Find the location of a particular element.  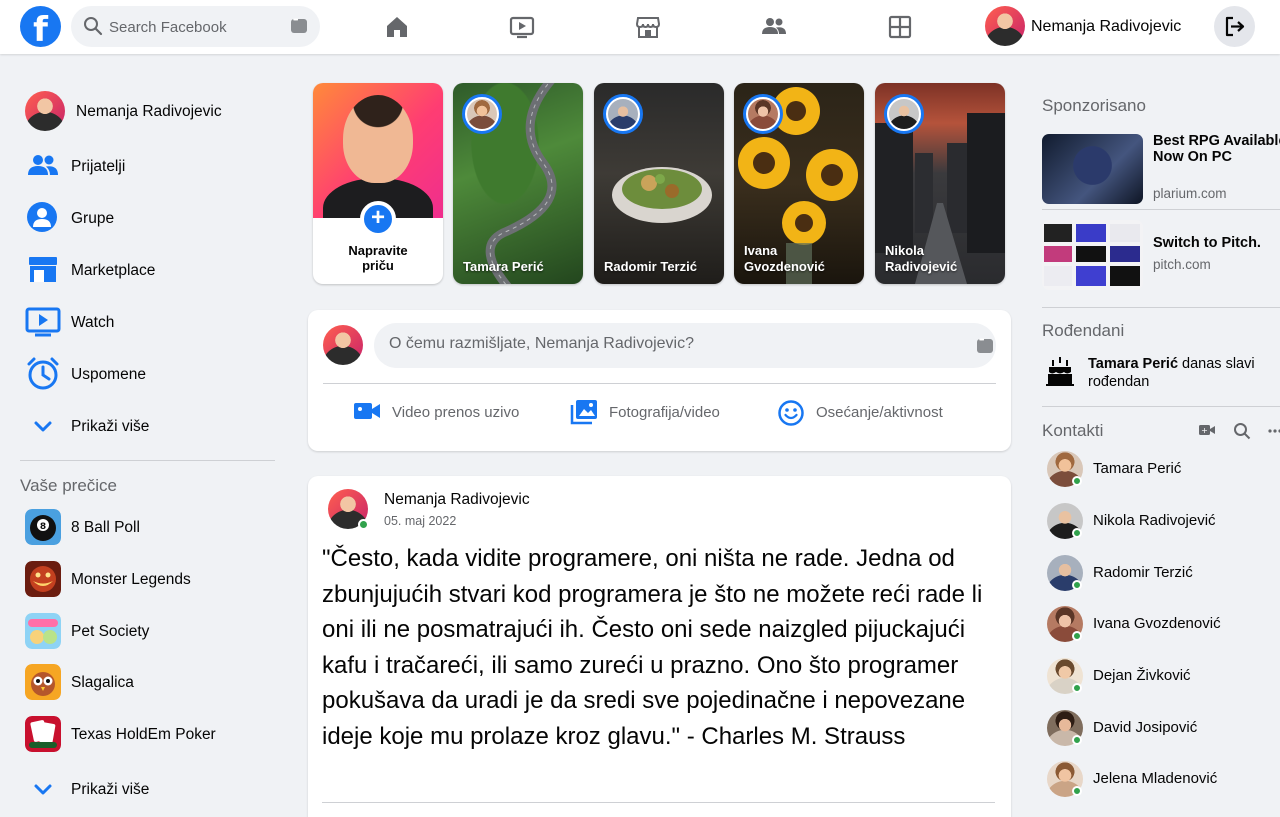

svg-text: 8 is located at coordinates (43, 527).